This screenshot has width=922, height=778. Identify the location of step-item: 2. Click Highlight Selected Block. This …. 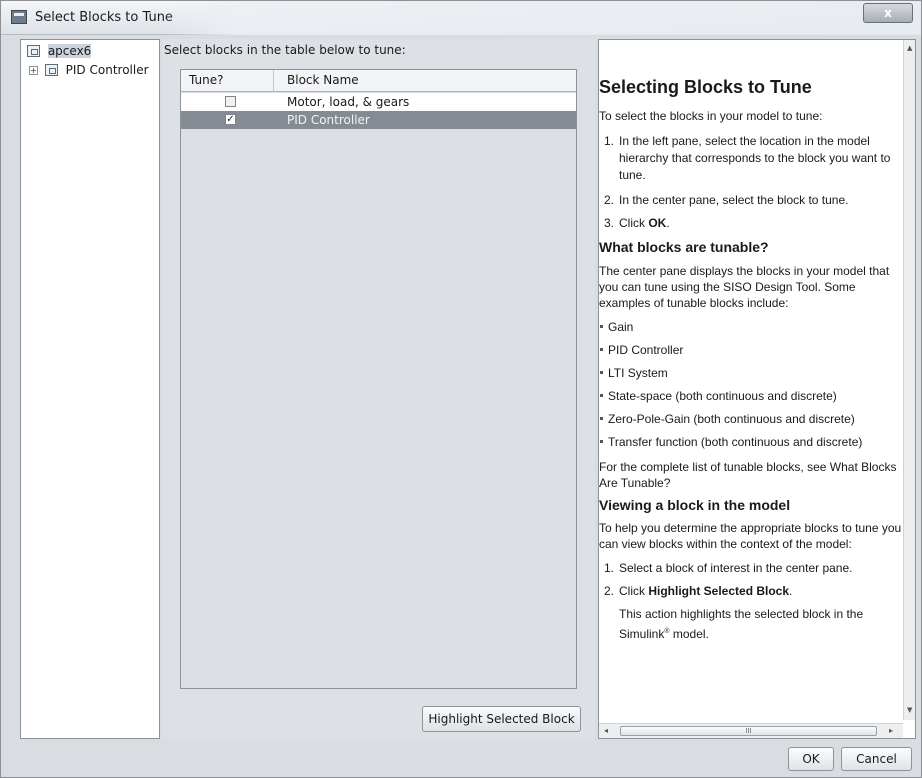
(734, 612).